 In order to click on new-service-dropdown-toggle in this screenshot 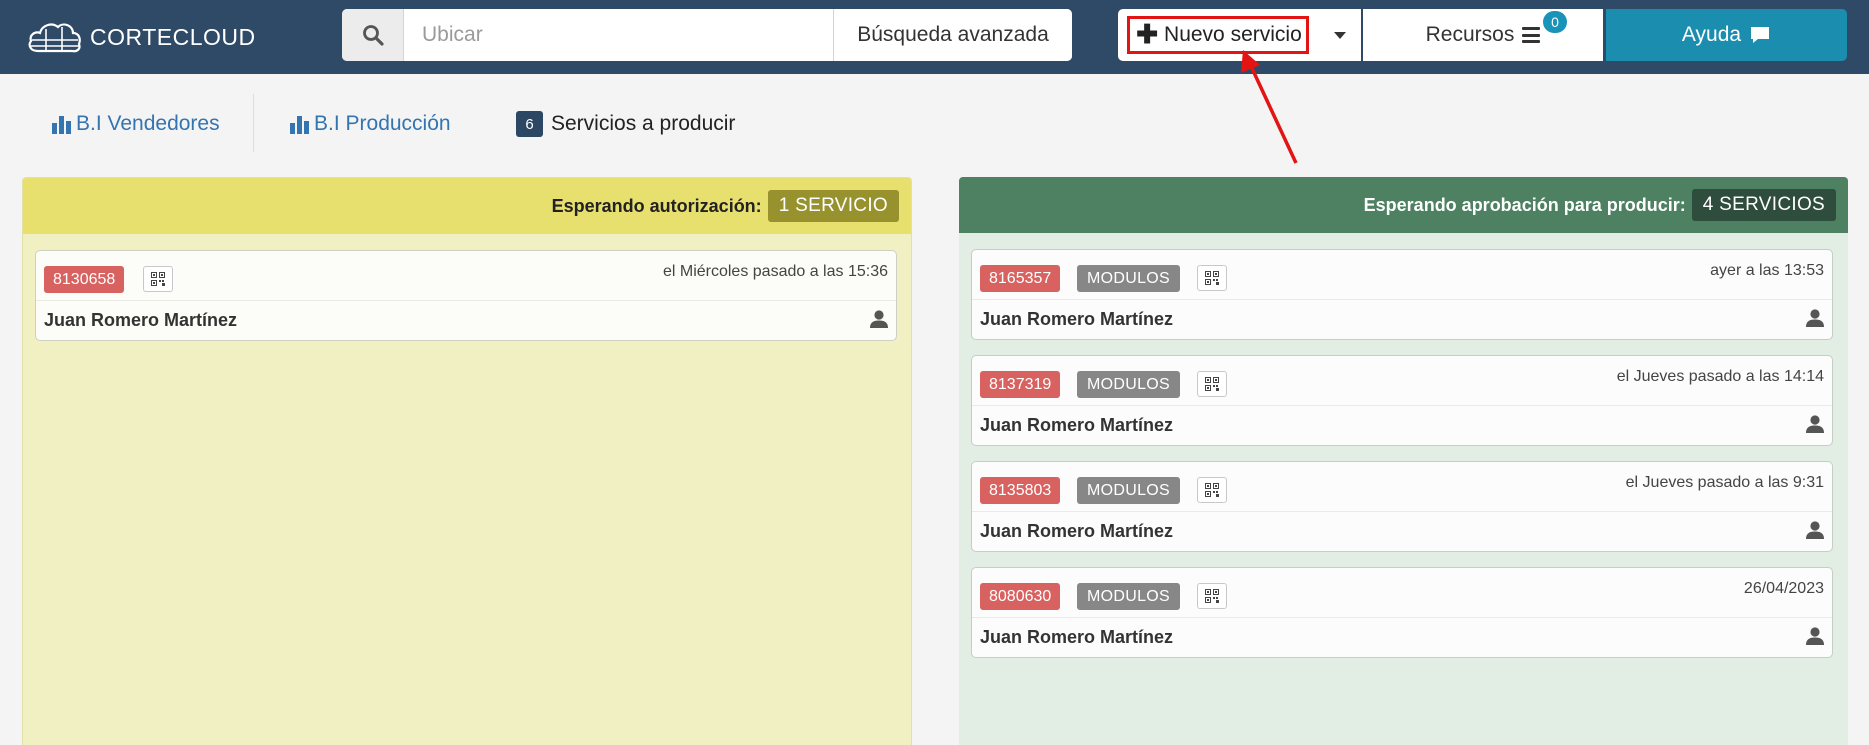, I will do `click(1339, 35)`.